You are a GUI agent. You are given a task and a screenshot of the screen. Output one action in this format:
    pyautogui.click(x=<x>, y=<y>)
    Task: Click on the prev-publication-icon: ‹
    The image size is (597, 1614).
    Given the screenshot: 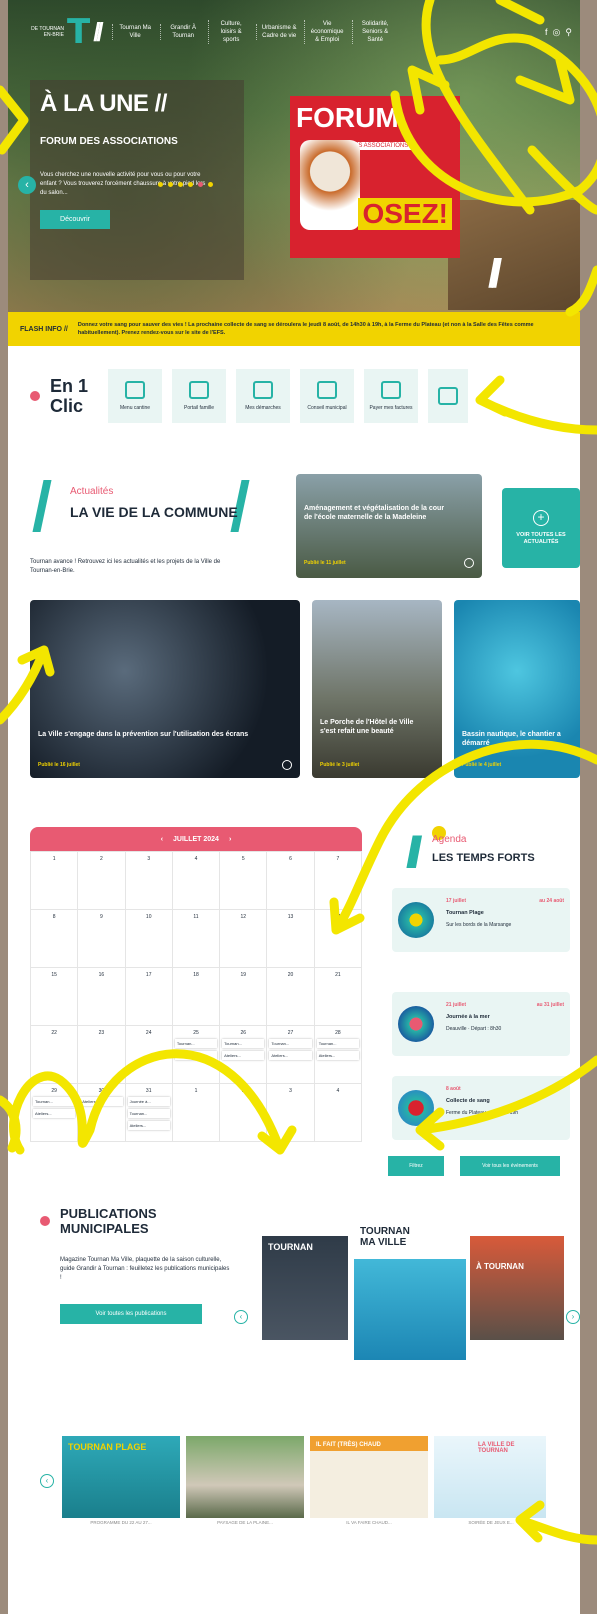 What is the action you would take?
    pyautogui.click(x=241, y=1317)
    